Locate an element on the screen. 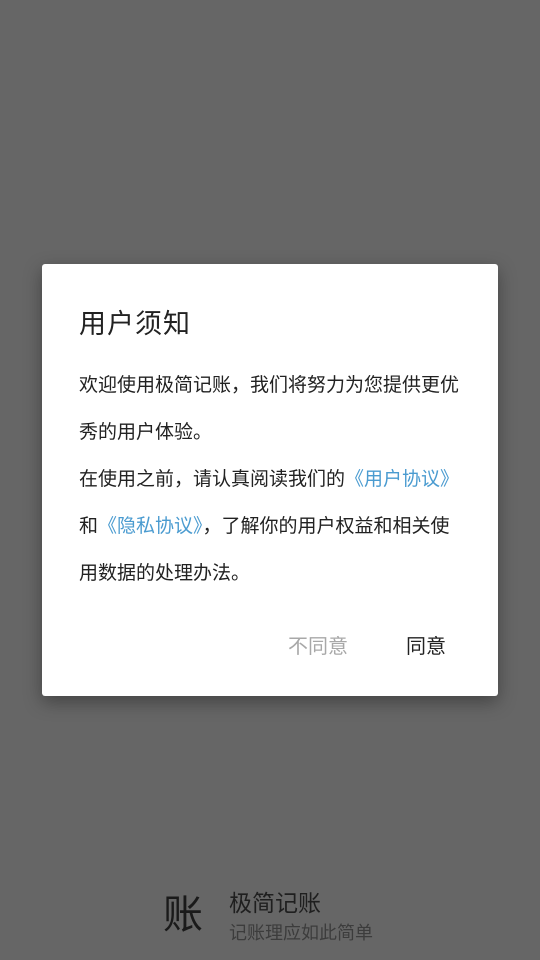 This screenshot has width=540, height=960. app-logo-icon: 账 is located at coordinates (183, 915).